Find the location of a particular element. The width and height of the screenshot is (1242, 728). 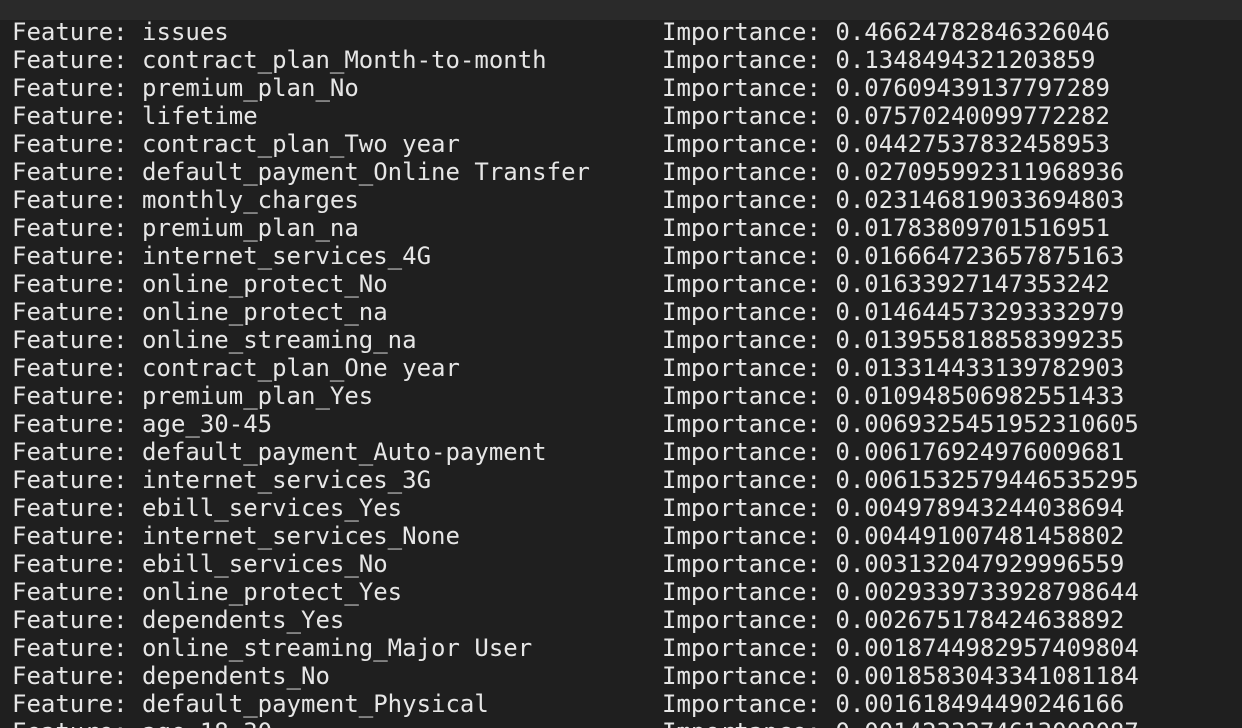

importance-value: 0.07570240099772282 is located at coordinates (972, 116).